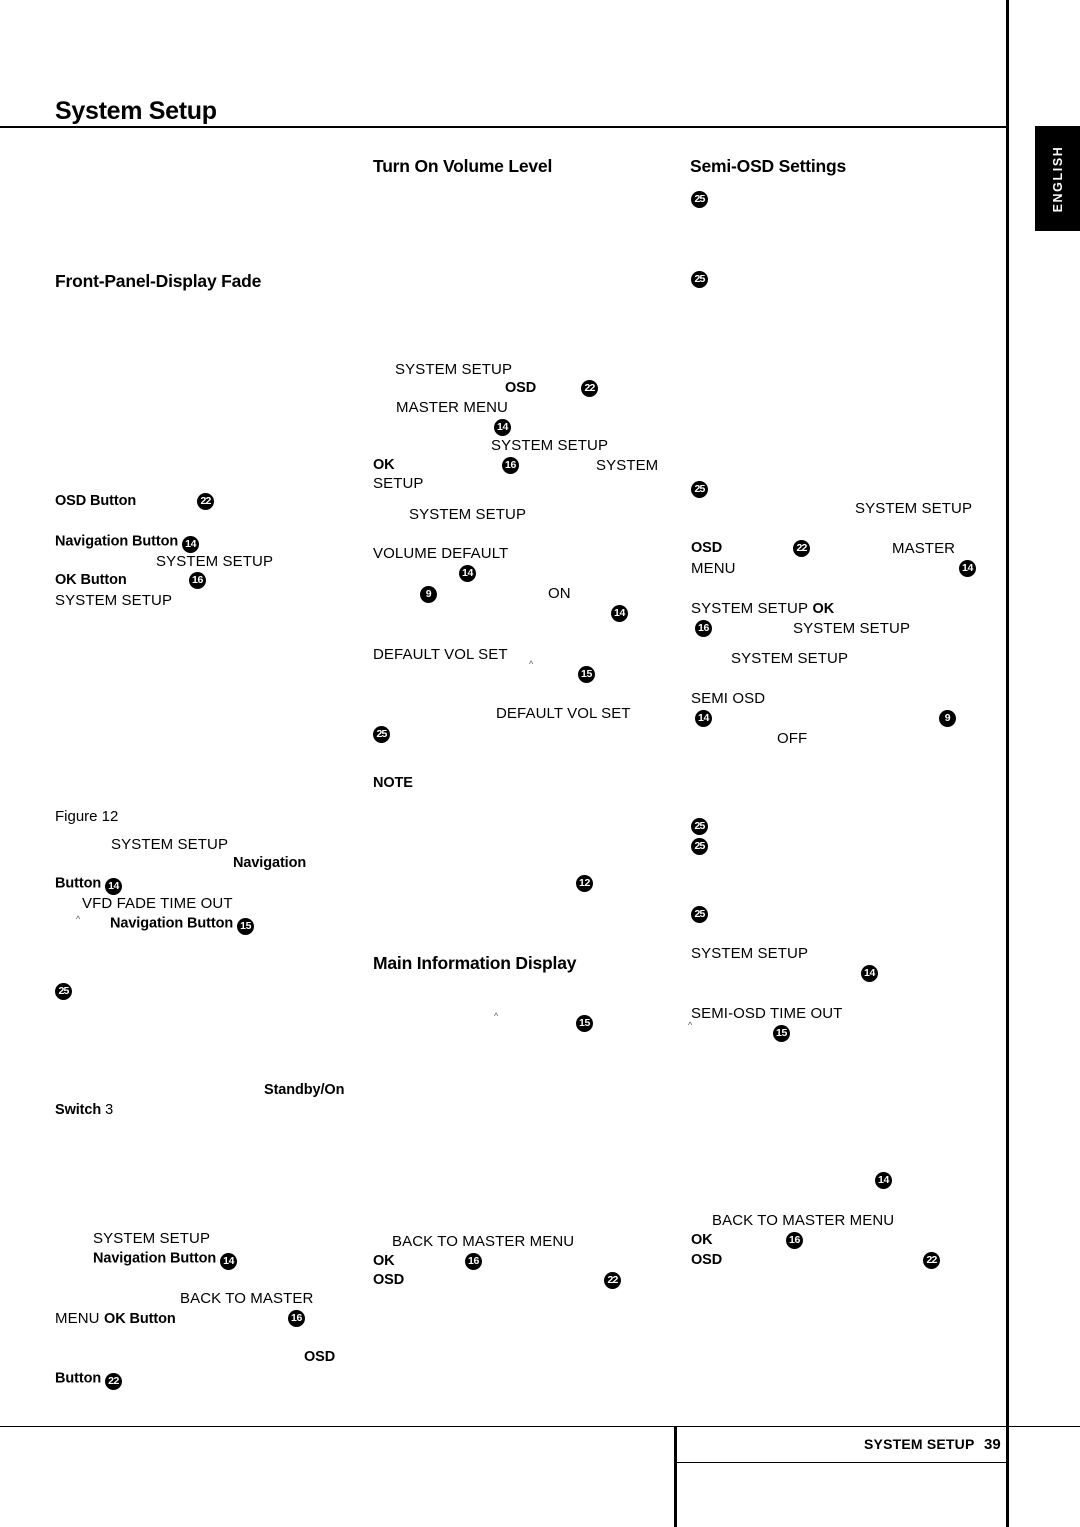  I want to click on menu-term-master: MASTER, so click(924, 548).